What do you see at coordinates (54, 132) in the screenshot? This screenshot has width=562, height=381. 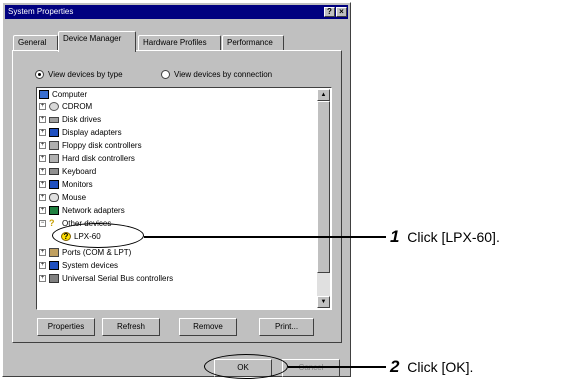 I see `display-icon` at bounding box center [54, 132].